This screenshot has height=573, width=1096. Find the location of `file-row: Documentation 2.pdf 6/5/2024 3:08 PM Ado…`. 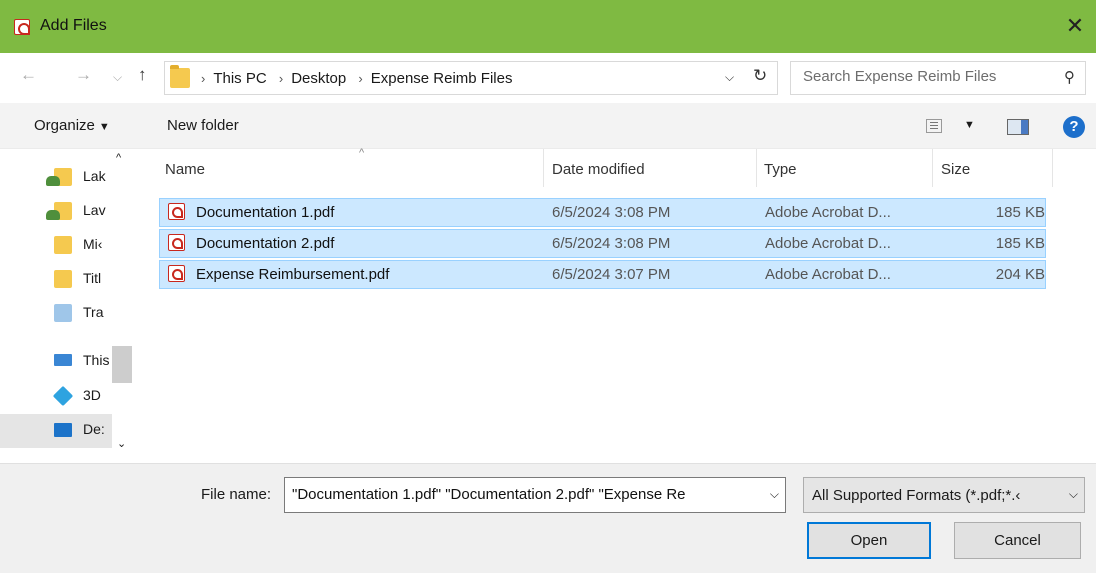

file-row: Documentation 2.pdf 6/5/2024 3:08 PM Ado… is located at coordinates (602, 243).